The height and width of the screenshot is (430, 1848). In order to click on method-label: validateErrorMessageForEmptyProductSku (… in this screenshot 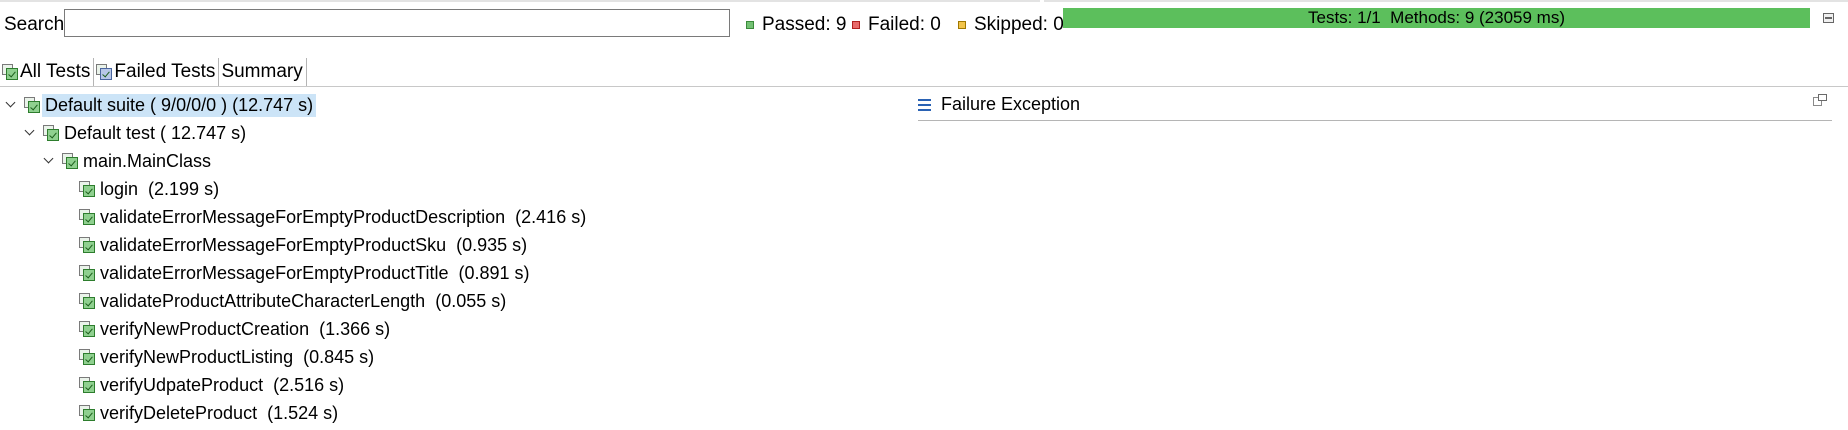, I will do `click(314, 244)`.